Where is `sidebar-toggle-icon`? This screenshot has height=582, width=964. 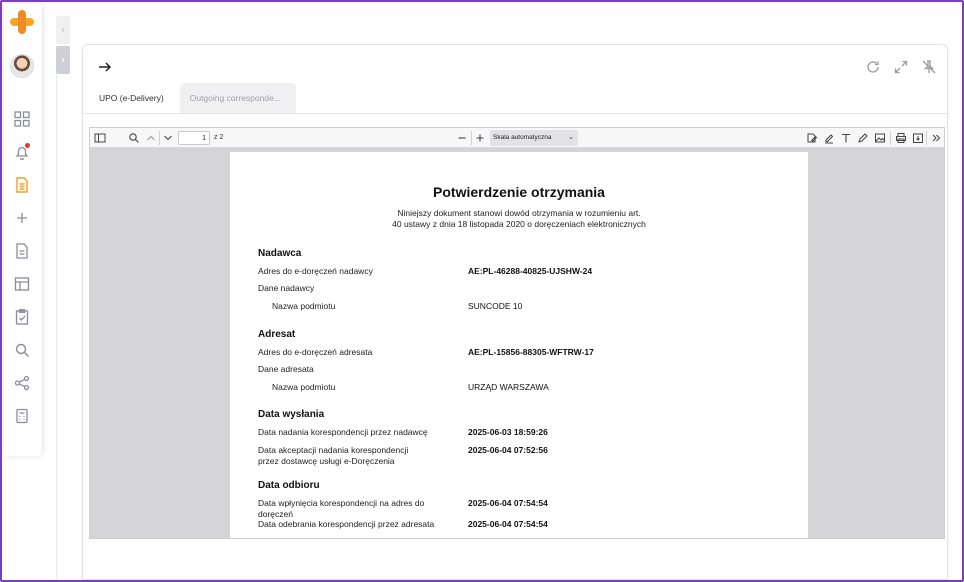
sidebar-toggle-icon is located at coordinates (100, 138).